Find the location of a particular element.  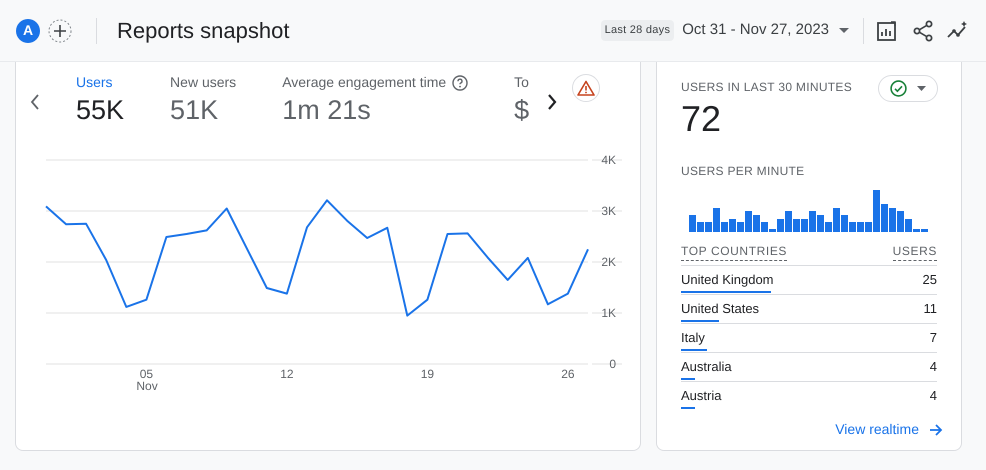

column-header: USERS is located at coordinates (914, 251).